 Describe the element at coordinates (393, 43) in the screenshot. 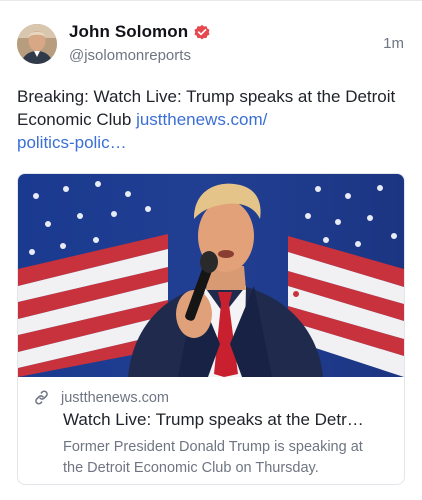

I see `post-timestamp: 1m` at that location.